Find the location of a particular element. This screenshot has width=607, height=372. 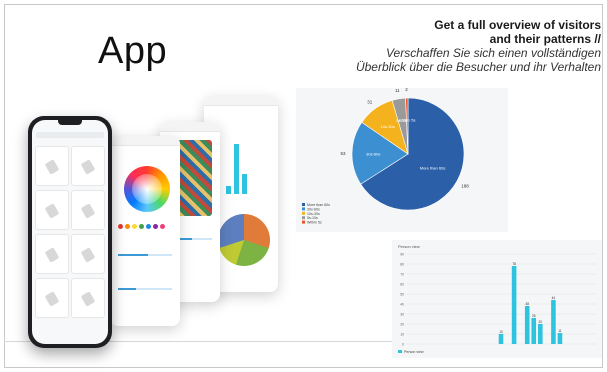

data-label: 20 is located at coordinates (541, 322).